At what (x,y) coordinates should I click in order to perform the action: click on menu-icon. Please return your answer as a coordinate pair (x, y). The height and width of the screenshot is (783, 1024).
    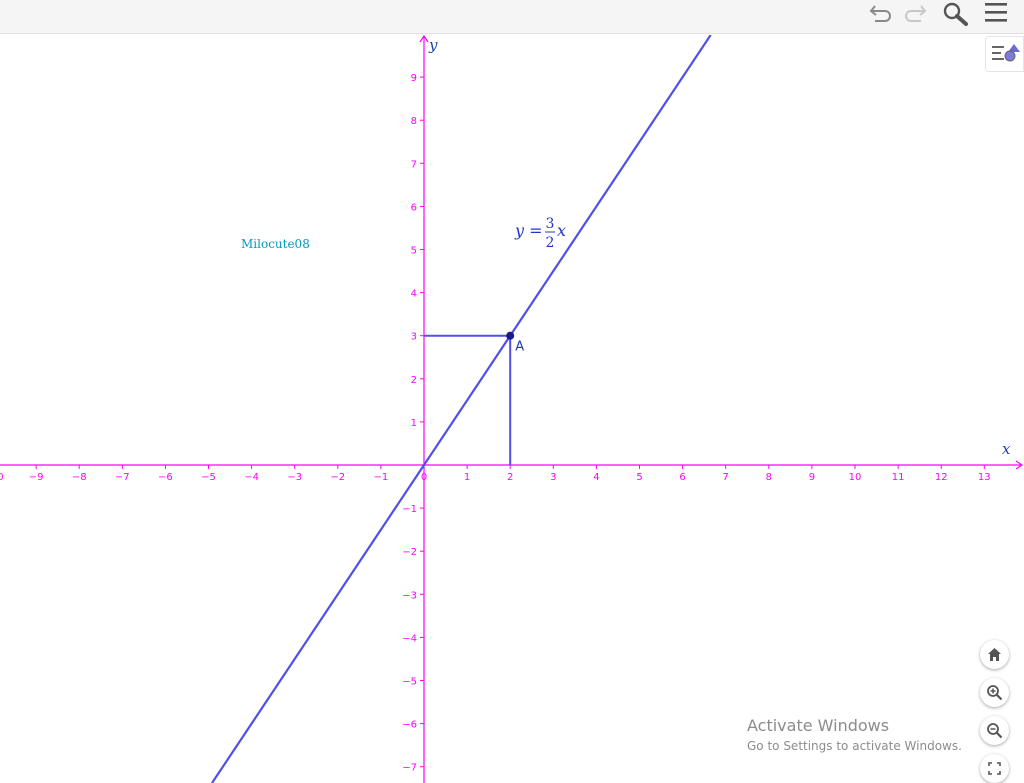
    Looking at the image, I should click on (997, 13).